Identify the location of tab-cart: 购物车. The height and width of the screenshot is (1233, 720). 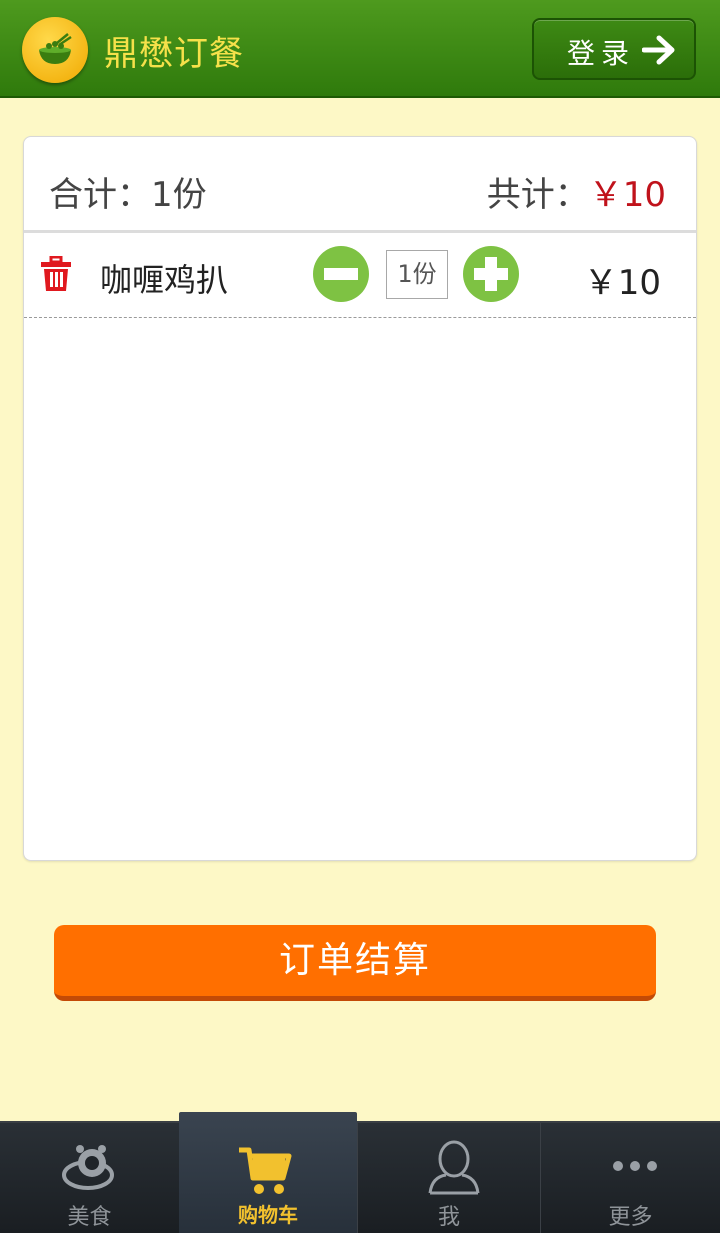
(268, 1172).